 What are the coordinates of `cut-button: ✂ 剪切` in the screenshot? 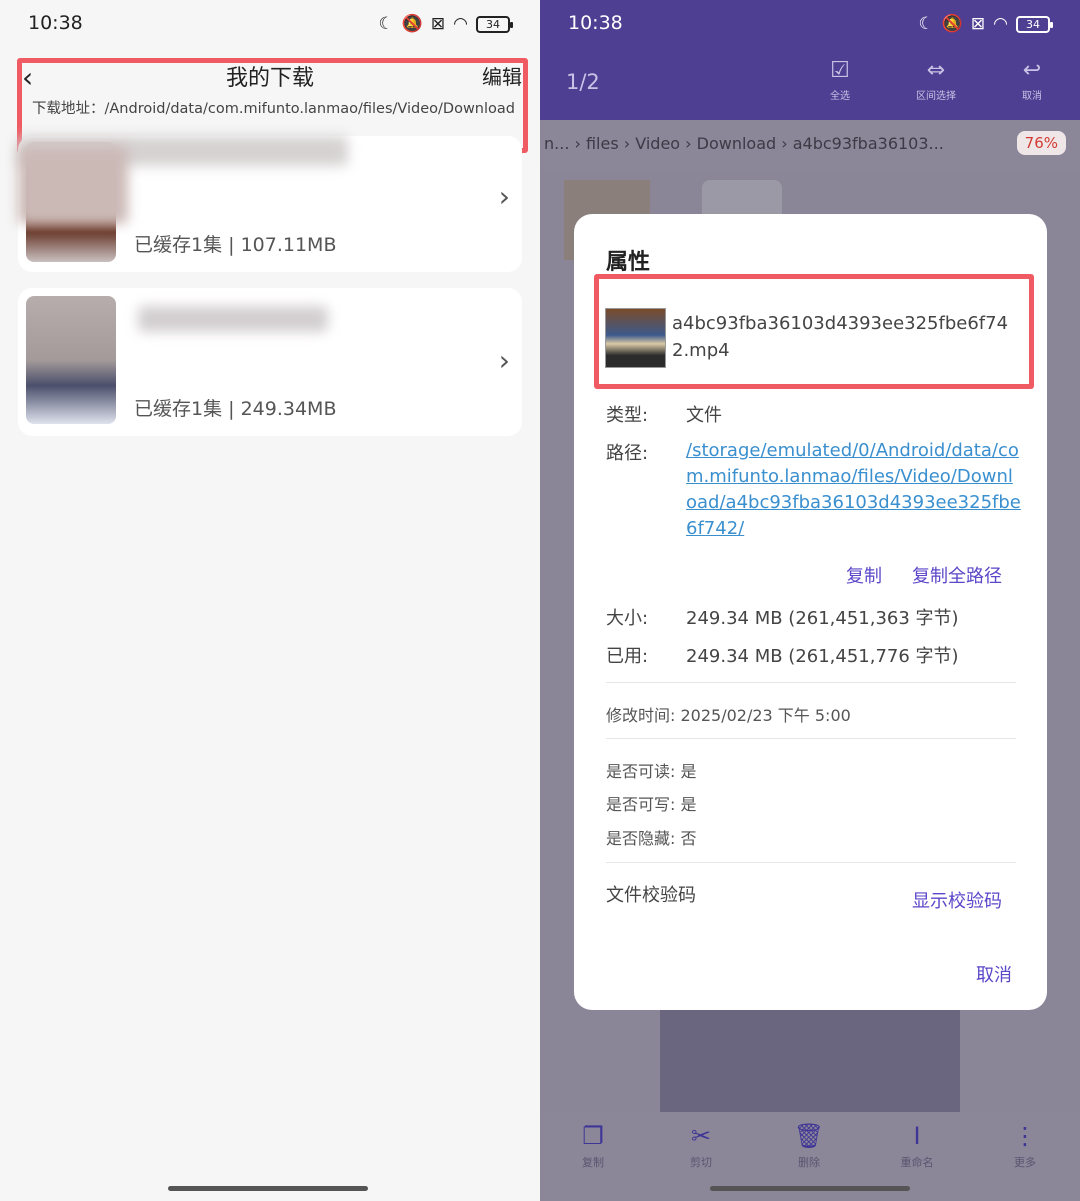 It's located at (701, 1146).